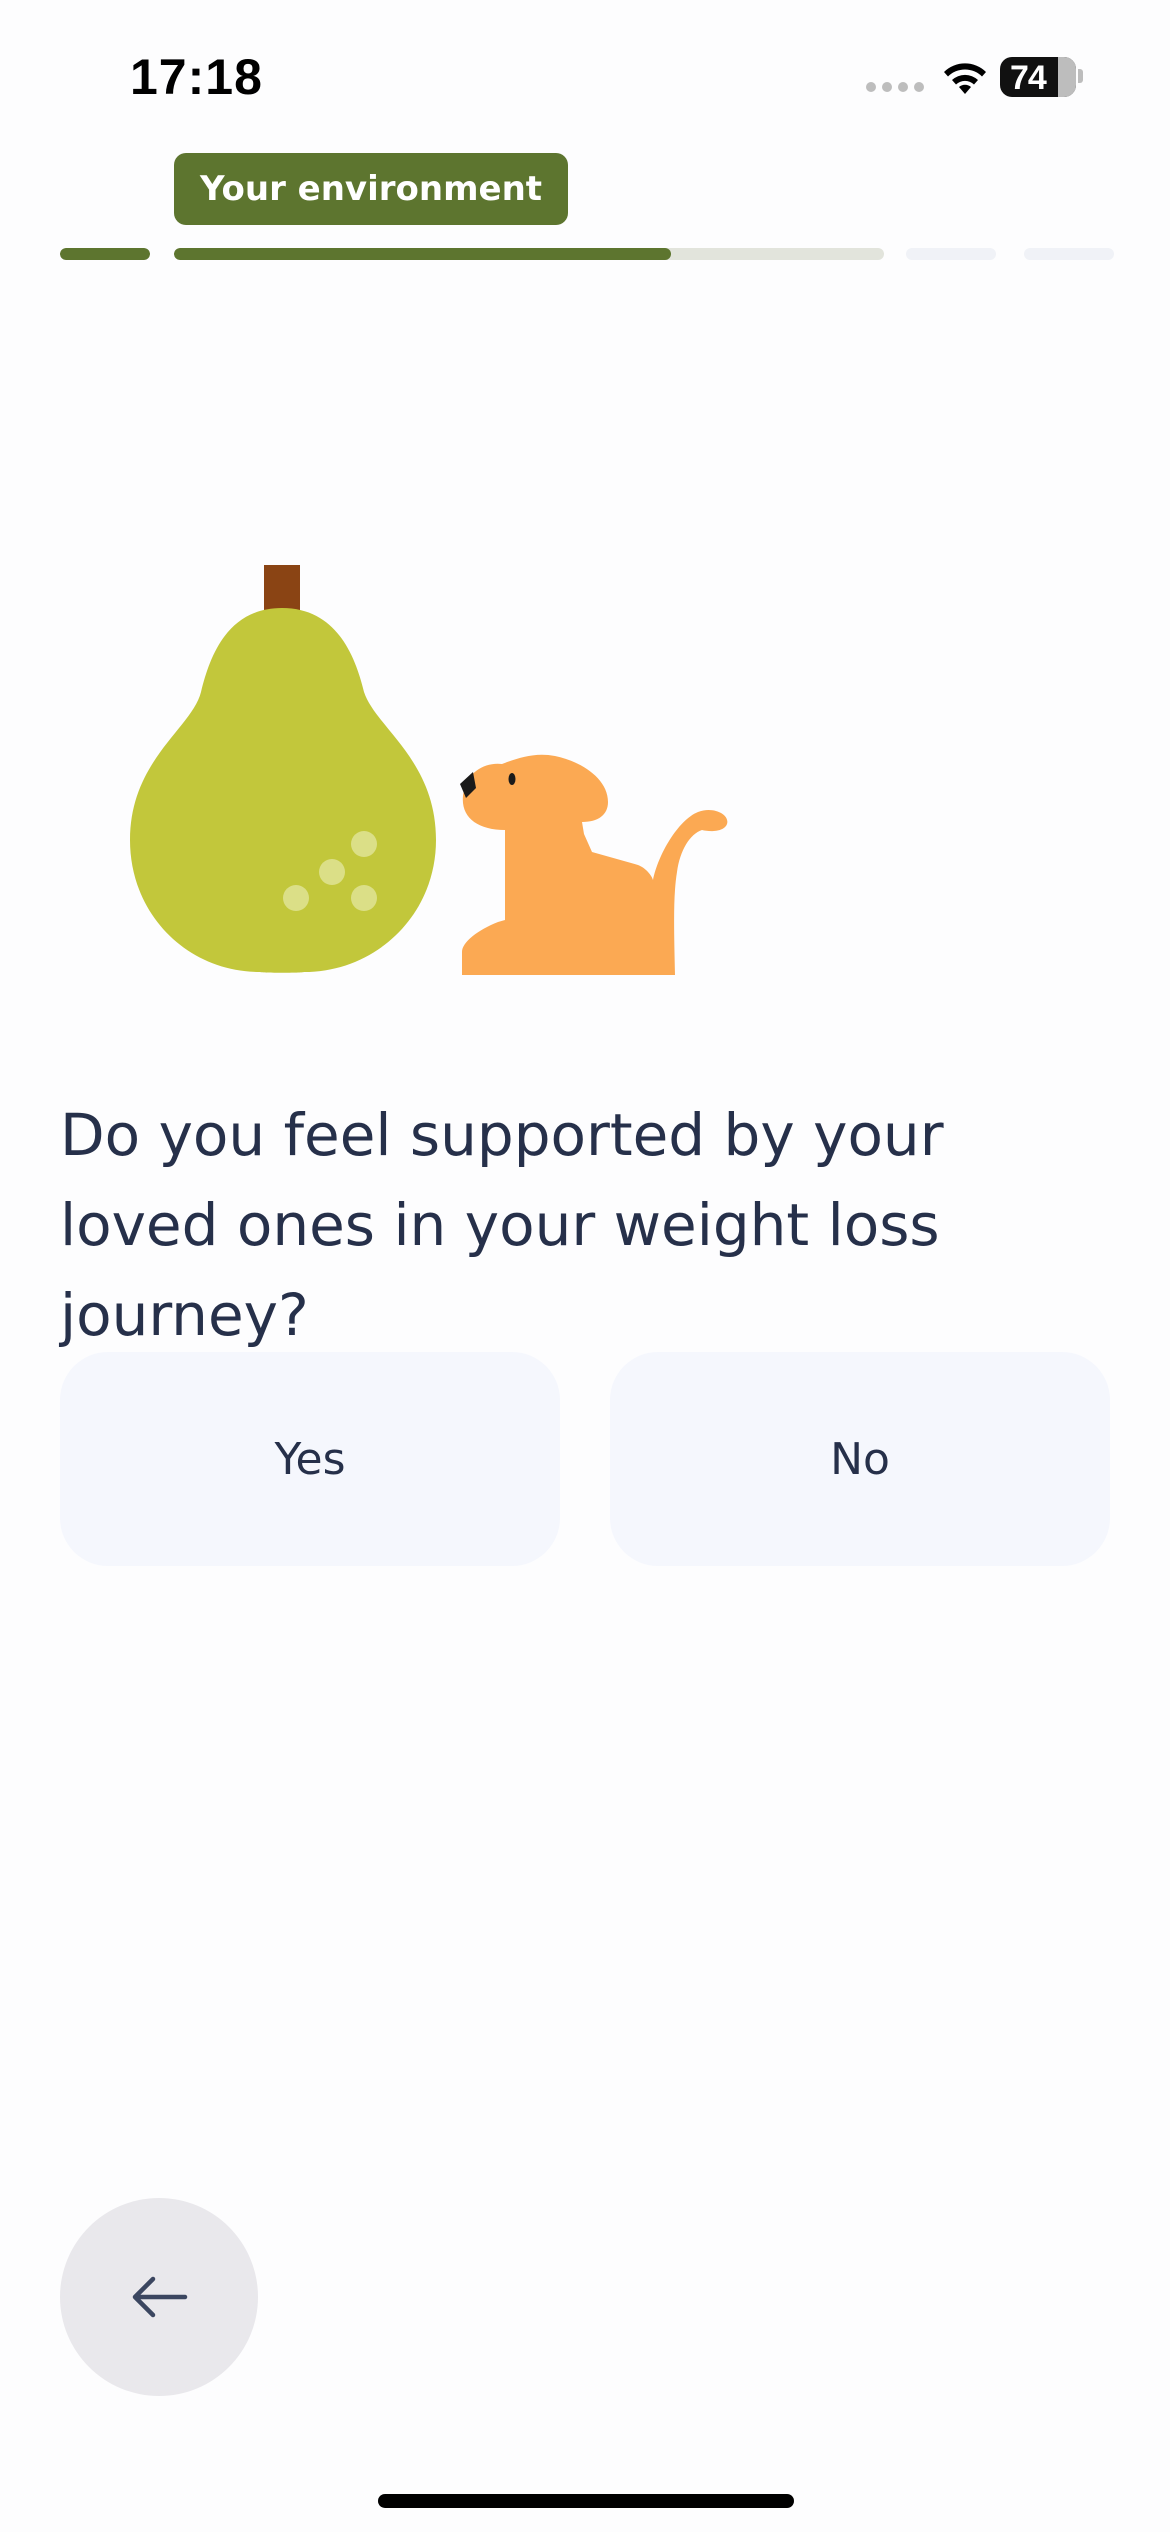  Describe the element at coordinates (1028, 78) in the screenshot. I see `battery-level: 74` at that location.